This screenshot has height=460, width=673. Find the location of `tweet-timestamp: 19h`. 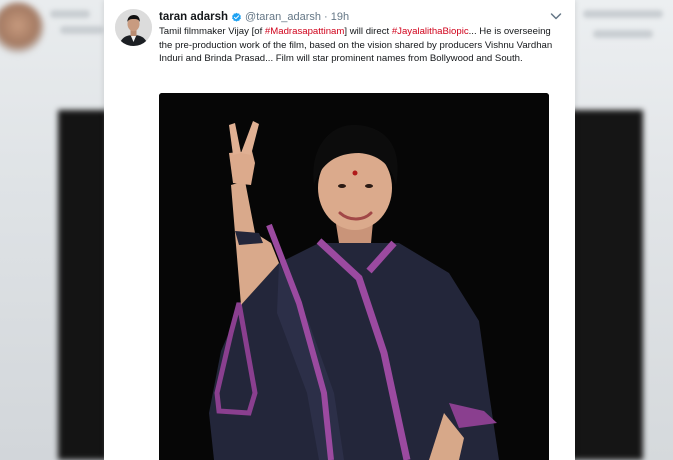

tweet-timestamp: 19h is located at coordinates (340, 17).